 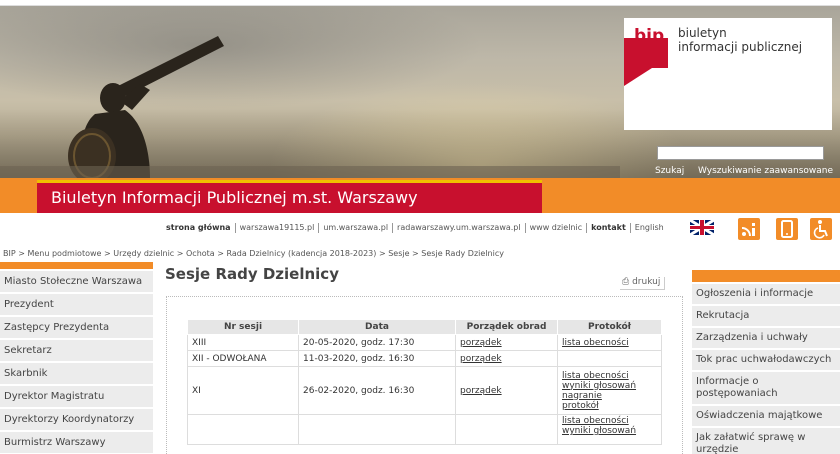 What do you see at coordinates (669, 171) in the screenshot?
I see `search-button: Szukaj` at bounding box center [669, 171].